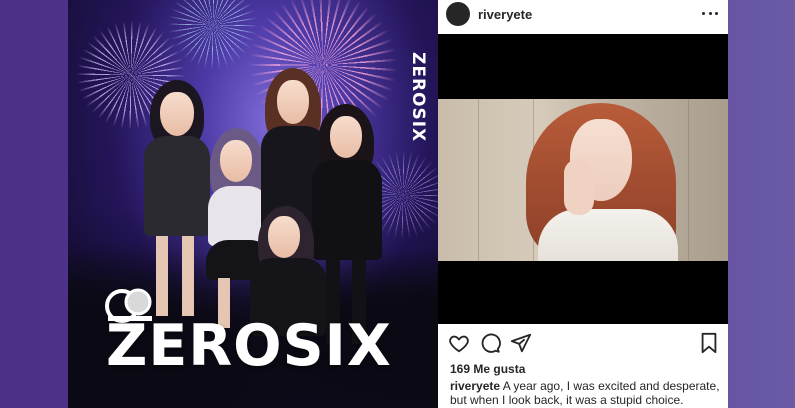 The image size is (795, 408). Describe the element at coordinates (213, 35) in the screenshot. I see `firework` at that location.